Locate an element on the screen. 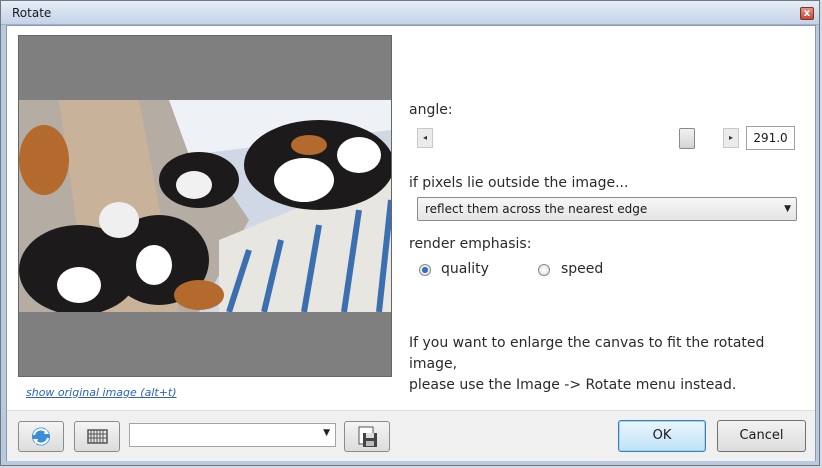  grid-button is located at coordinates (97, 436).